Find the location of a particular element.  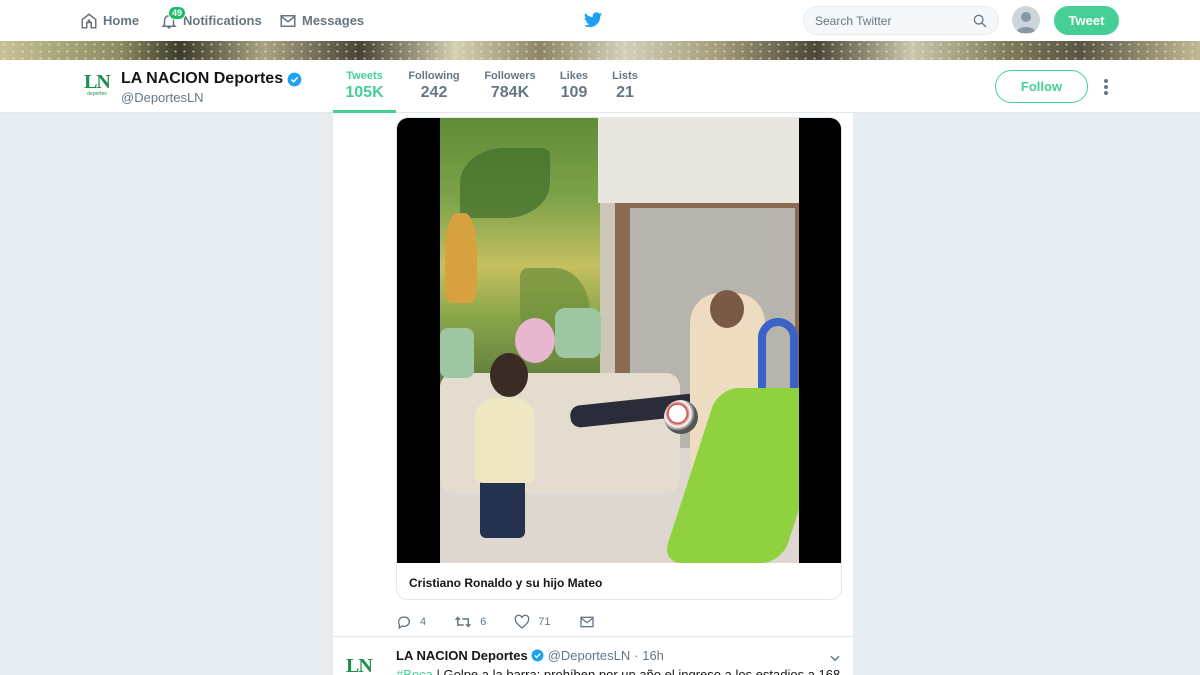

avatar-silhouette-icon is located at coordinates (1026, 22).